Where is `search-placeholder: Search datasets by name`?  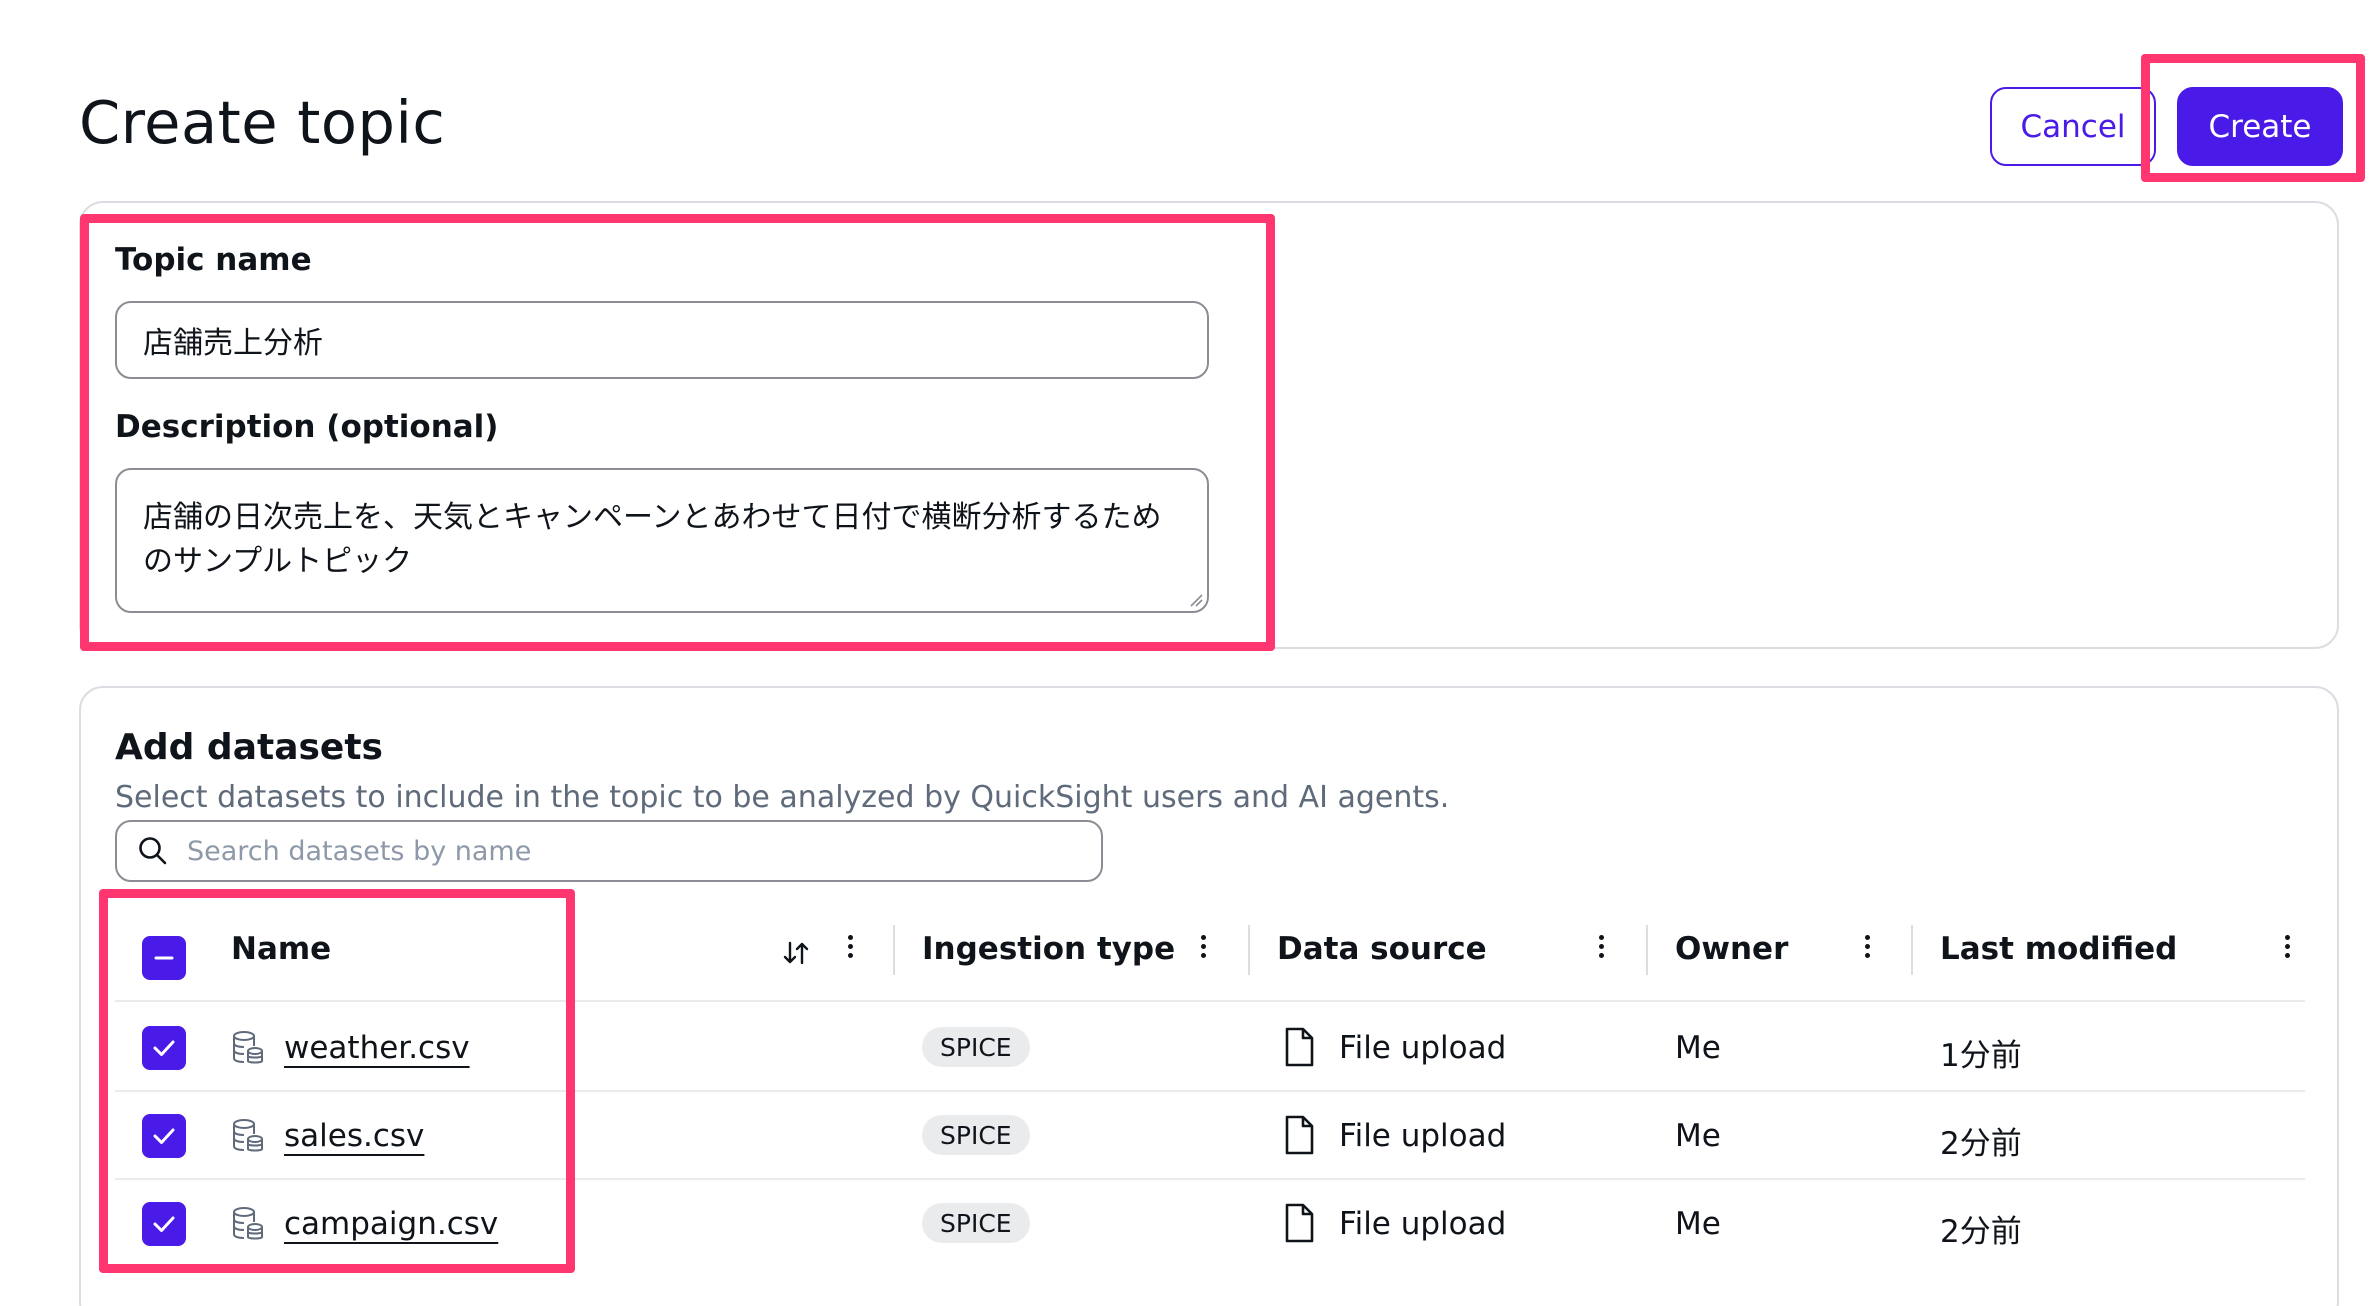 search-placeholder: Search datasets by name is located at coordinates (359, 851).